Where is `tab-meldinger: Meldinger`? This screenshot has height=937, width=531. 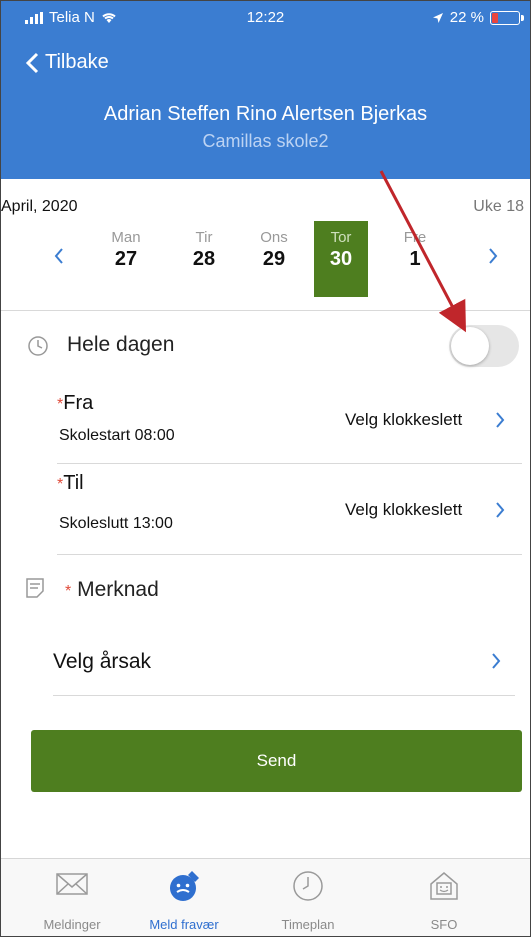
tab-meldinger: Meldinger is located at coordinates (72, 897).